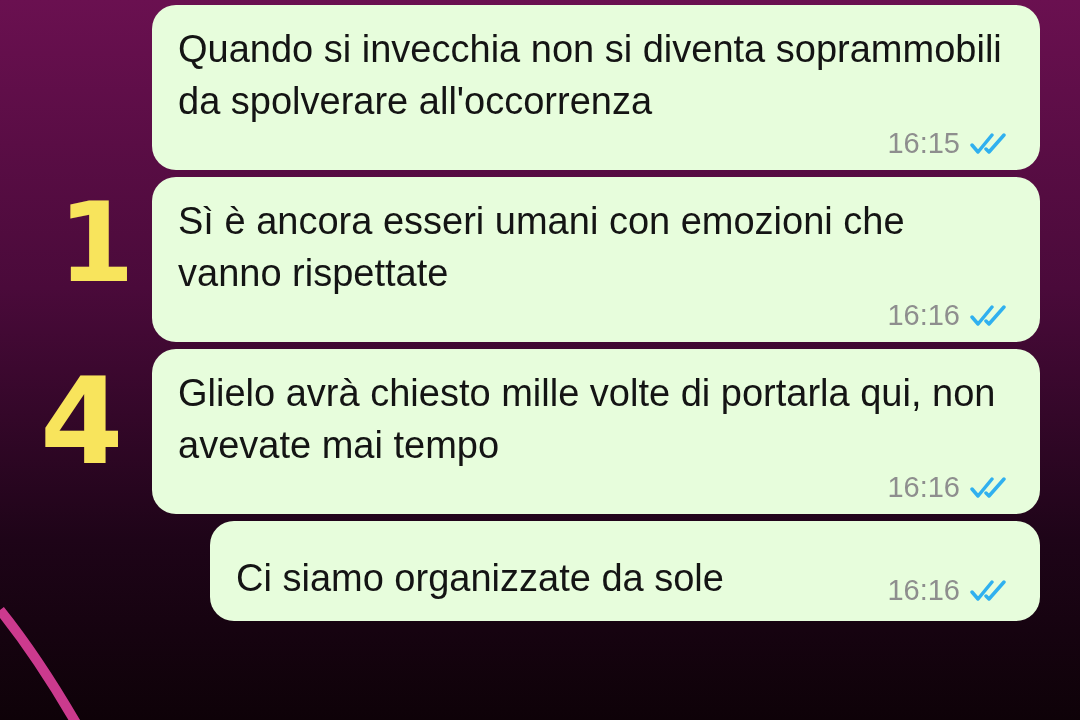  Describe the element at coordinates (542, 247) in the screenshot. I see `message-text: Sì è ancora esseri umani con emozioni che vanno rispettate` at that location.